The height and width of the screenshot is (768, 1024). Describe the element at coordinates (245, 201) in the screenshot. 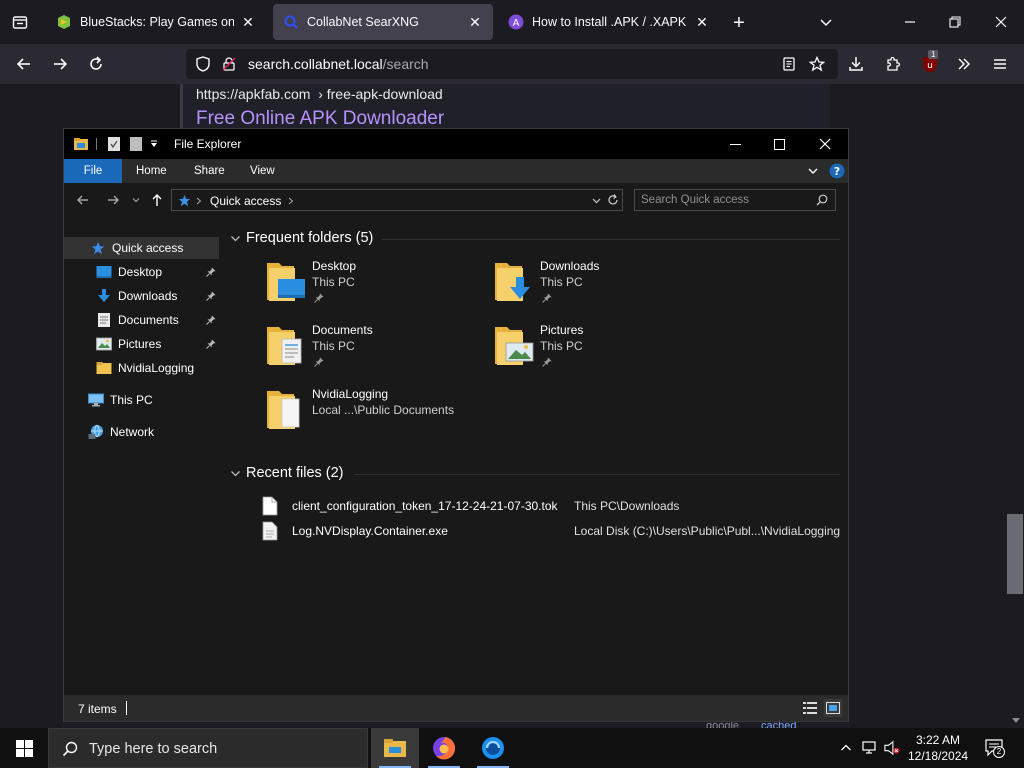

I see `breadcrumb-quick-access: Quick access` at that location.